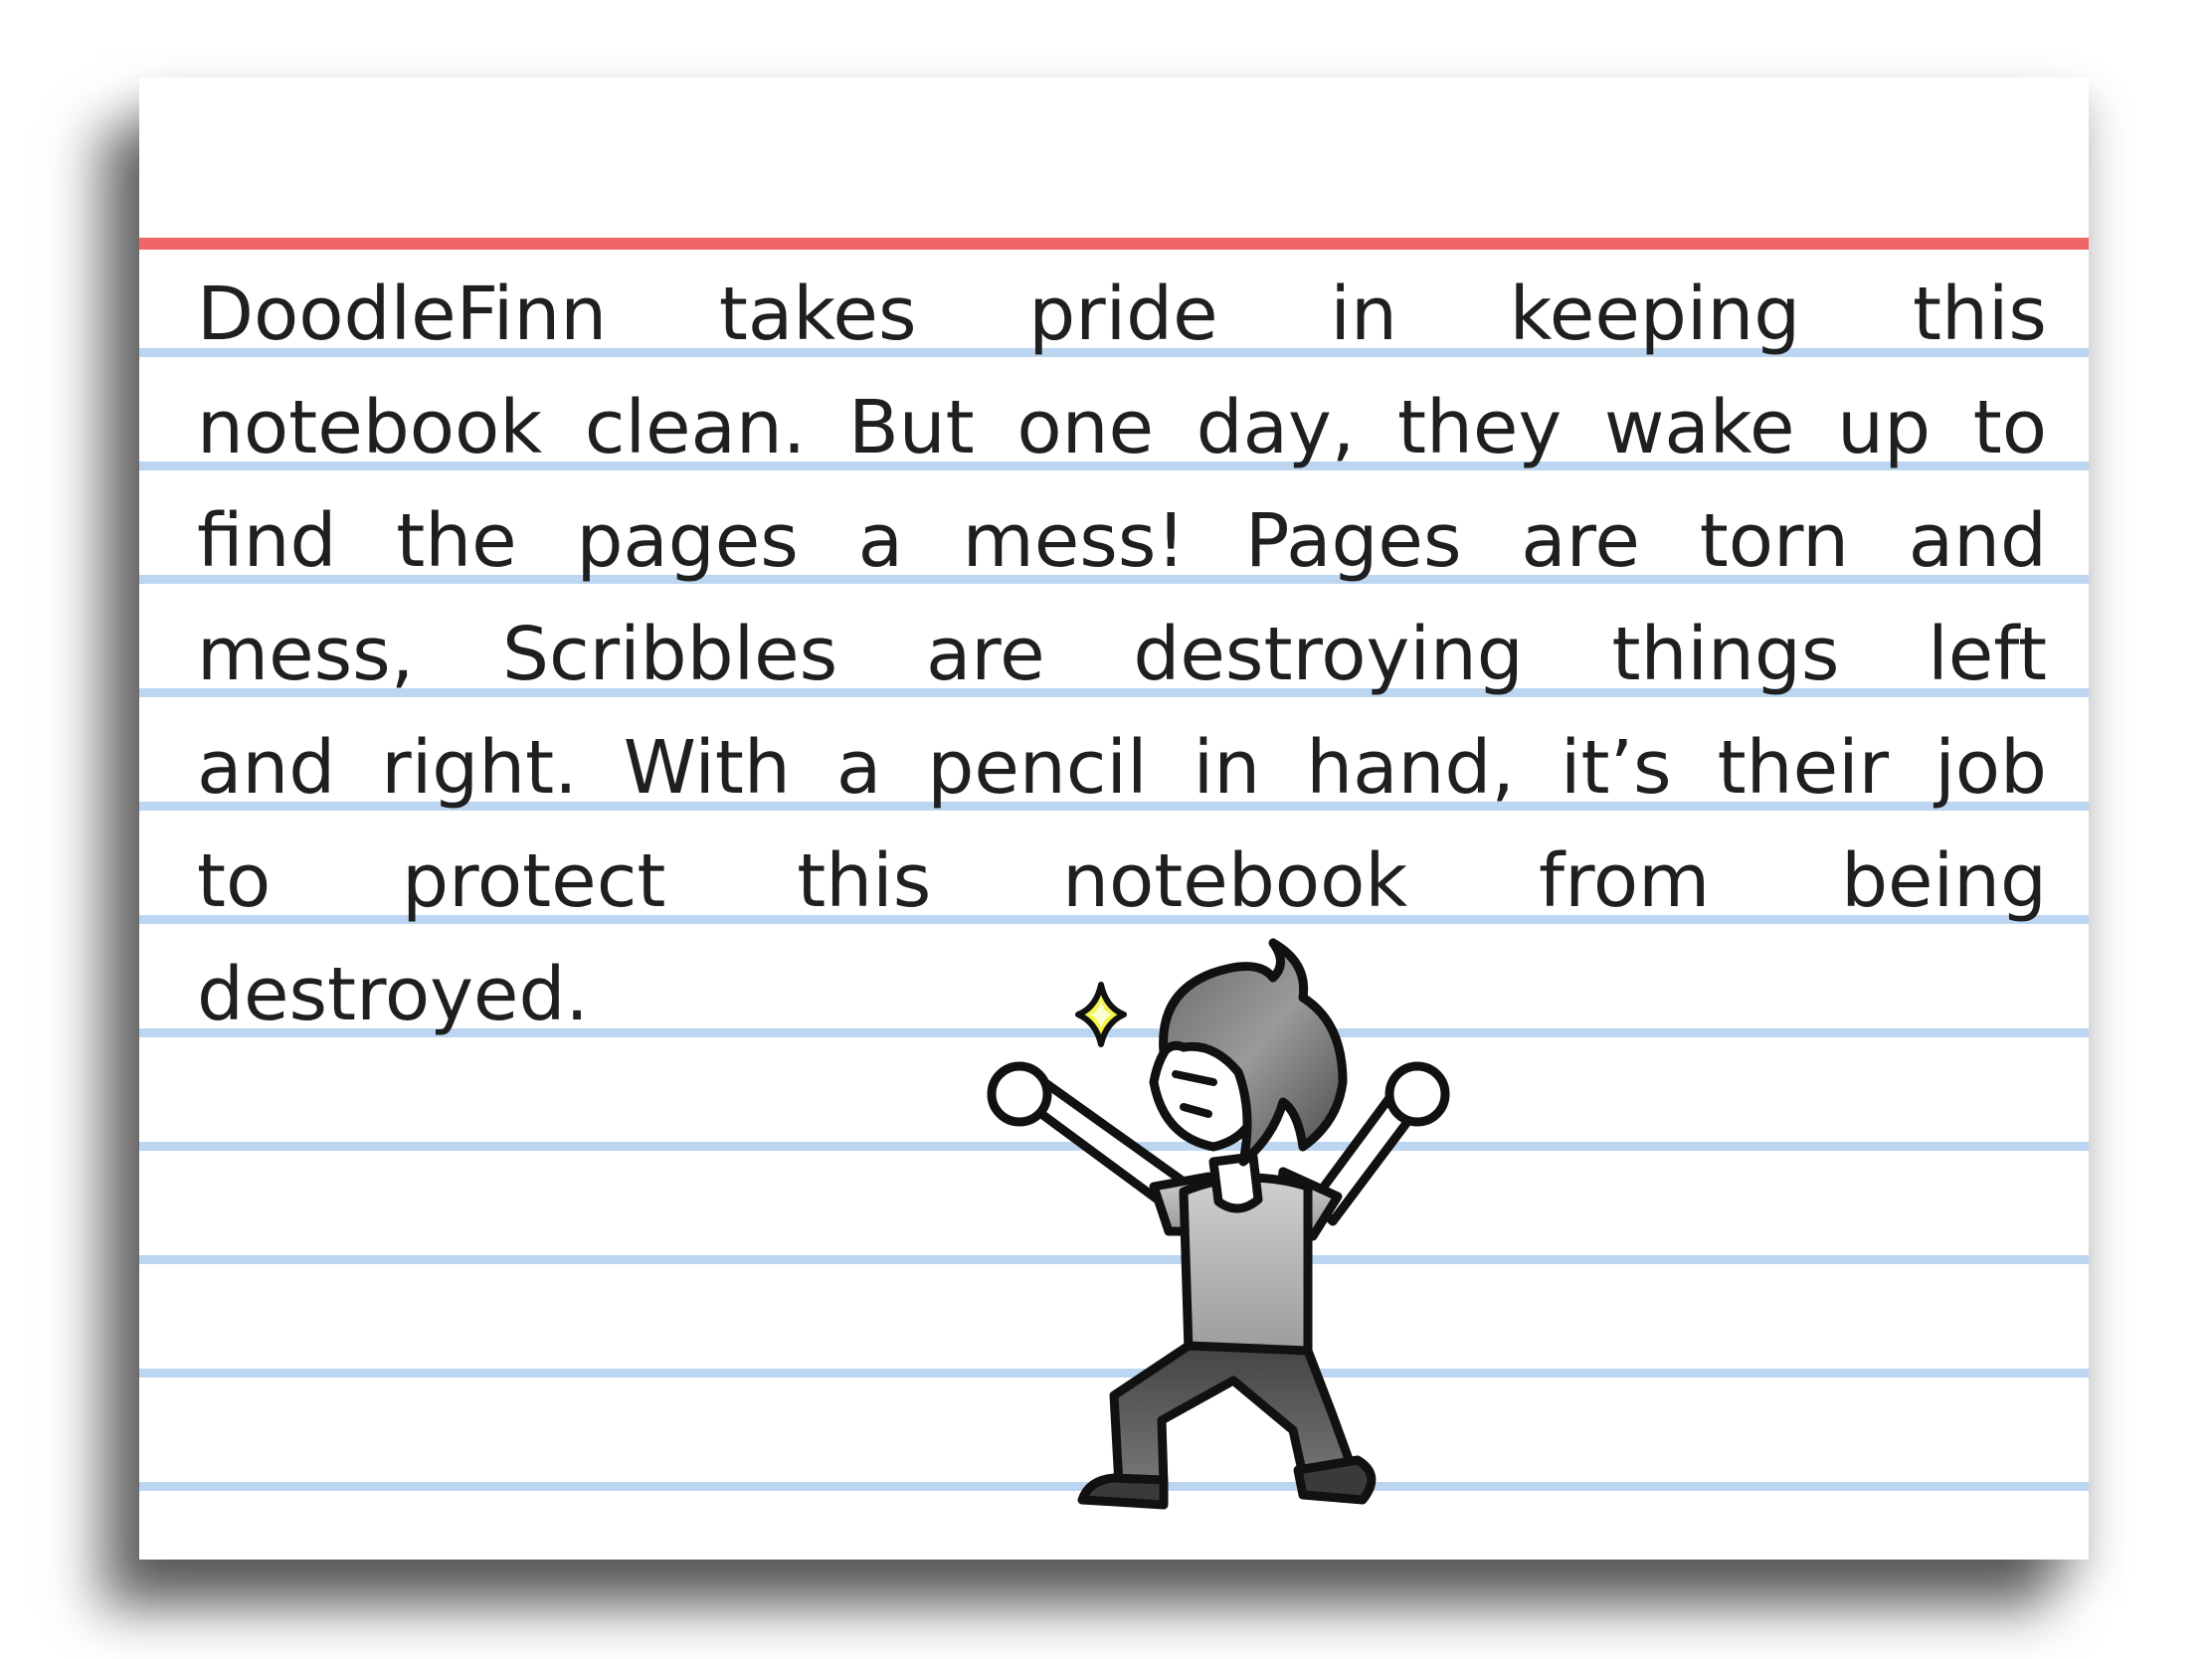  What do you see at coordinates (1122, 881) in the screenshot?
I see `story-line-6: to protect this notebook from being` at bounding box center [1122, 881].